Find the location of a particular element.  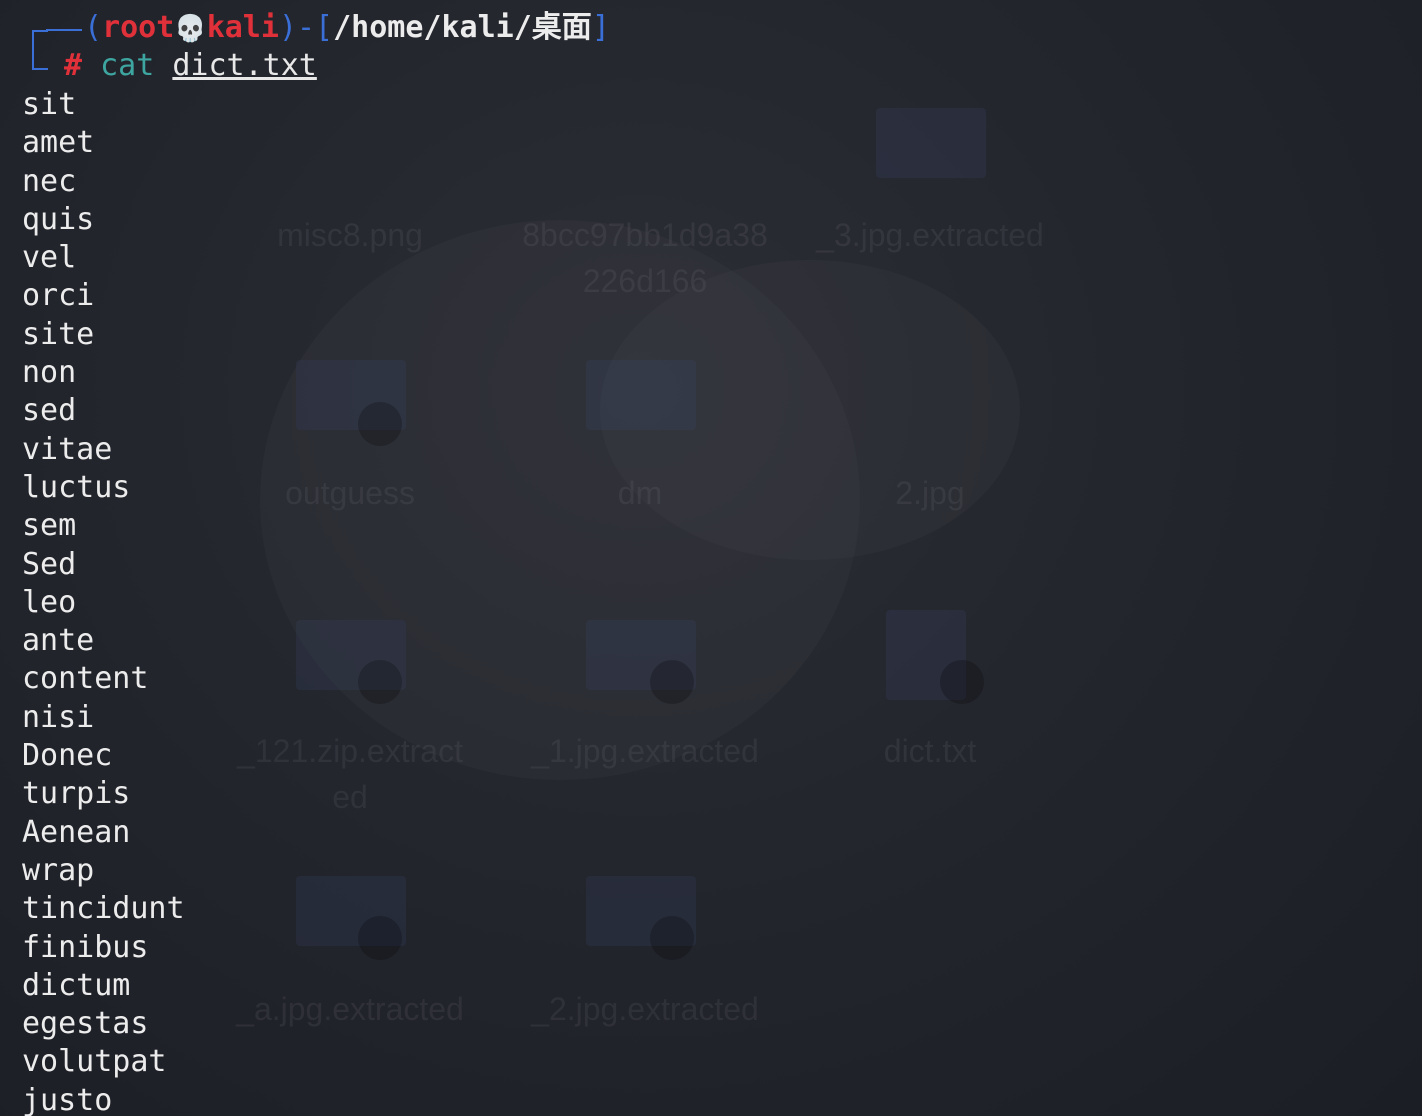

output-line: orci is located at coordinates (58, 296).